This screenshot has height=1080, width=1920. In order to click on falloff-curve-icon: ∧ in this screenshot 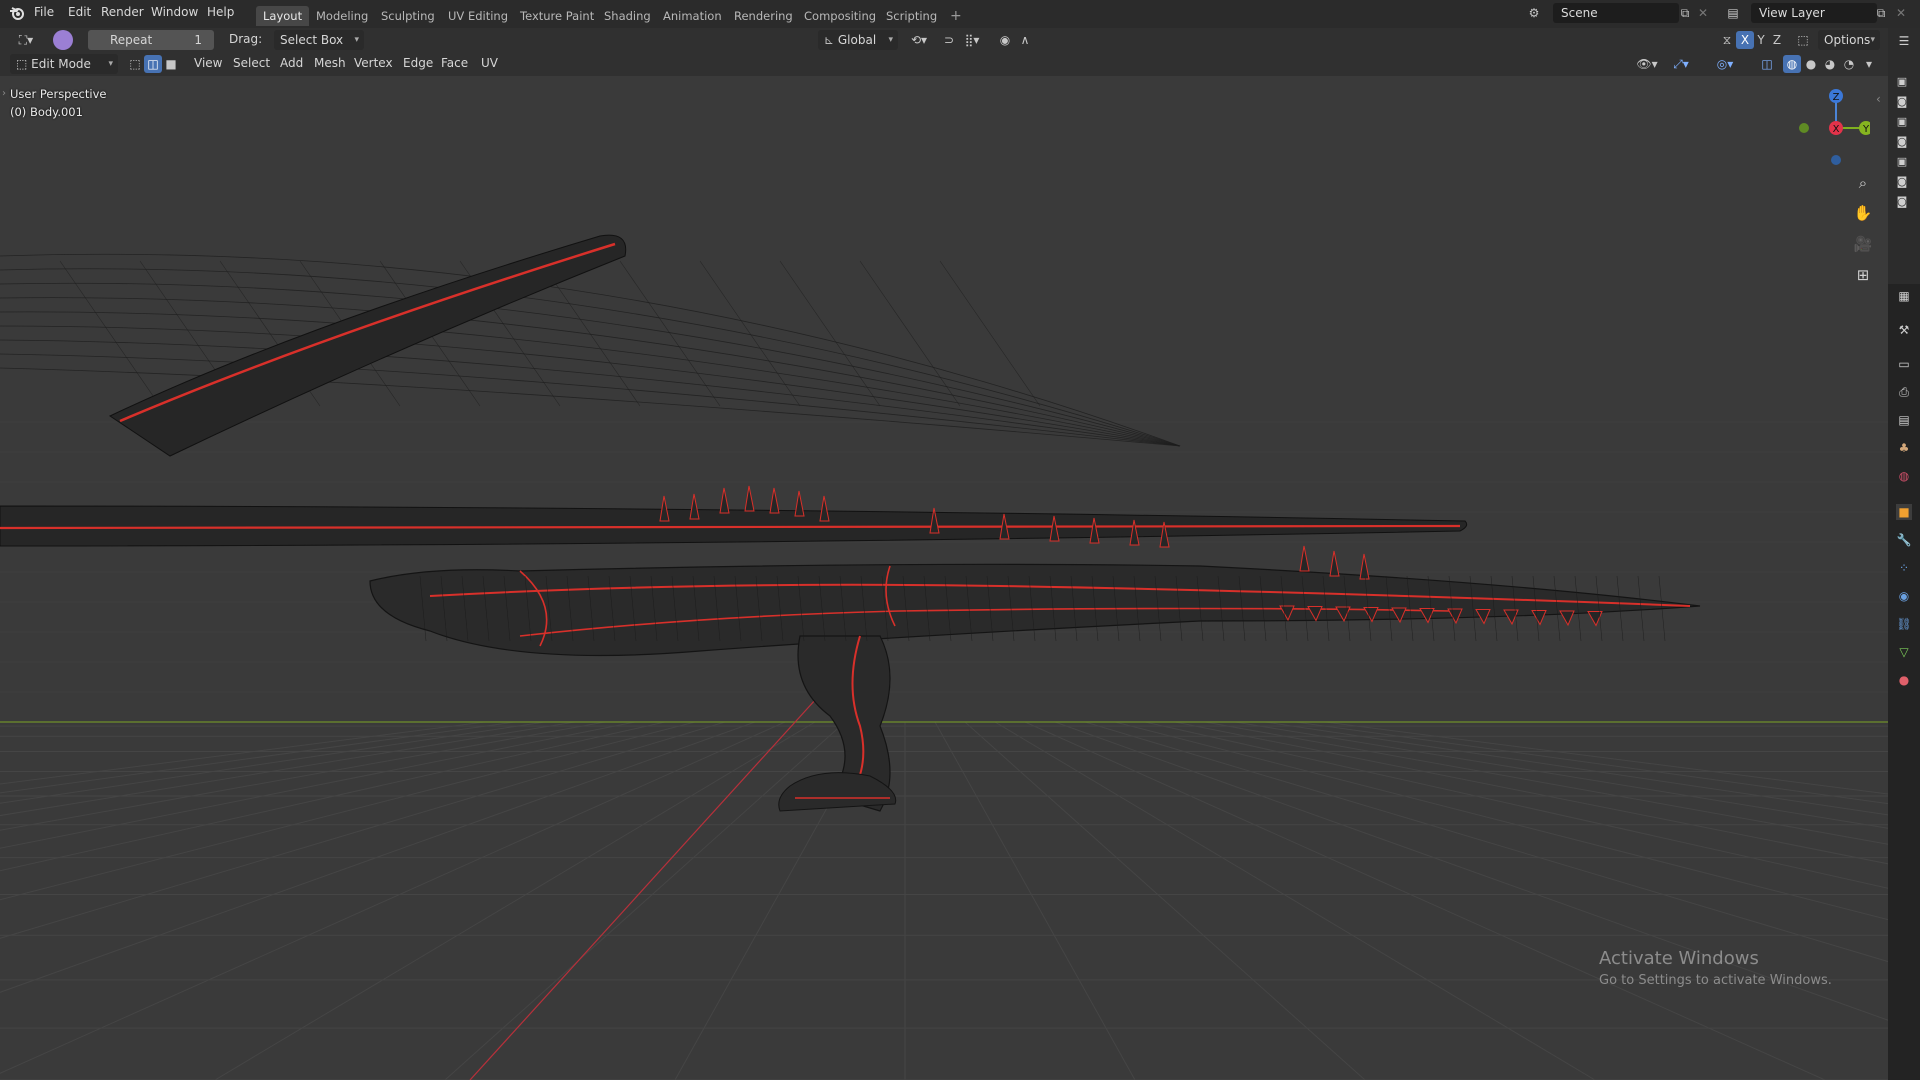, I will do `click(1025, 40)`.